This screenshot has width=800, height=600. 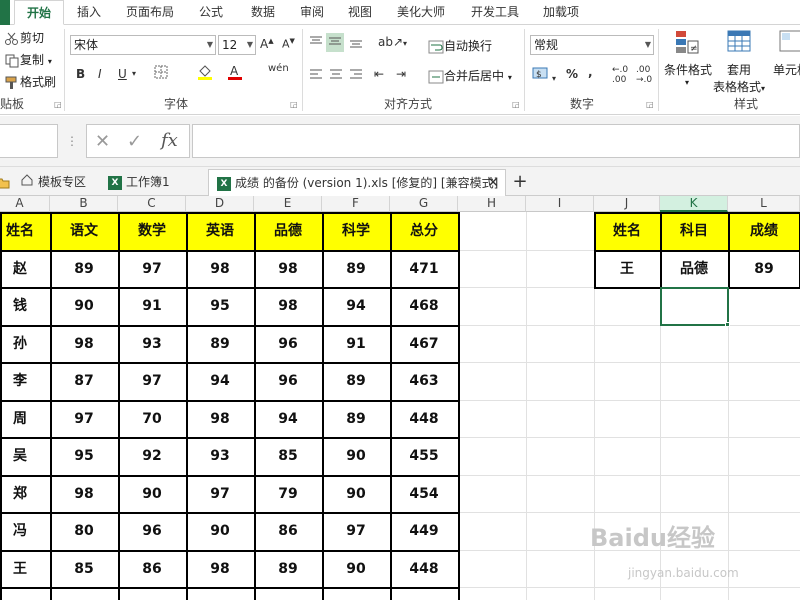 What do you see at coordinates (627, 269) in the screenshot?
I see `lookup-cell: 王` at bounding box center [627, 269].